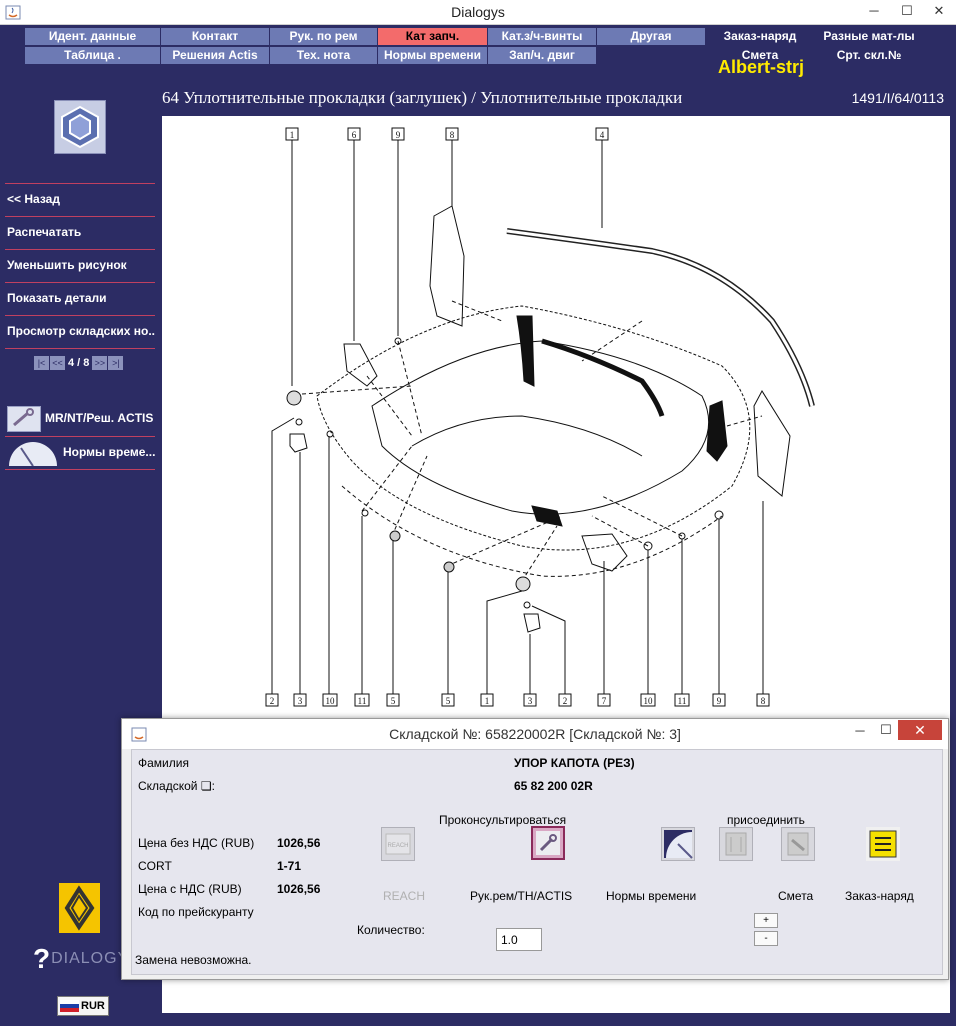 The height and width of the screenshot is (1026, 956). What do you see at coordinates (761, 67) in the screenshot?
I see `user-name: Albert-strj` at bounding box center [761, 67].